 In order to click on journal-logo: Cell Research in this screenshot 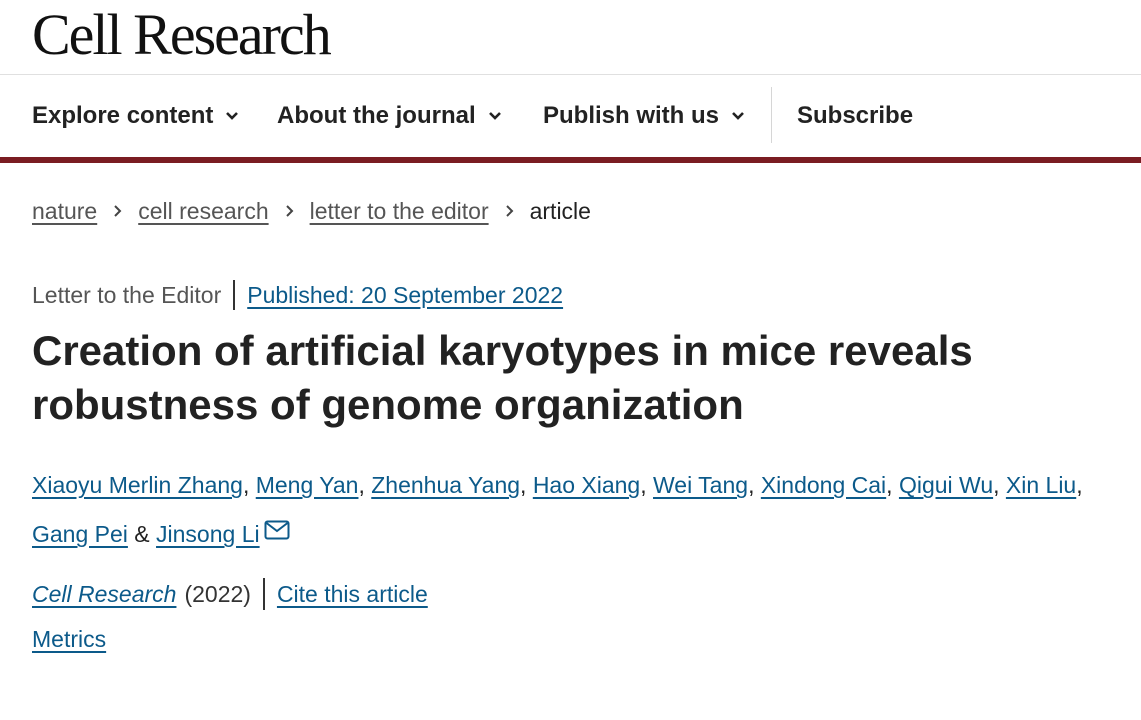, I will do `click(182, 35)`.